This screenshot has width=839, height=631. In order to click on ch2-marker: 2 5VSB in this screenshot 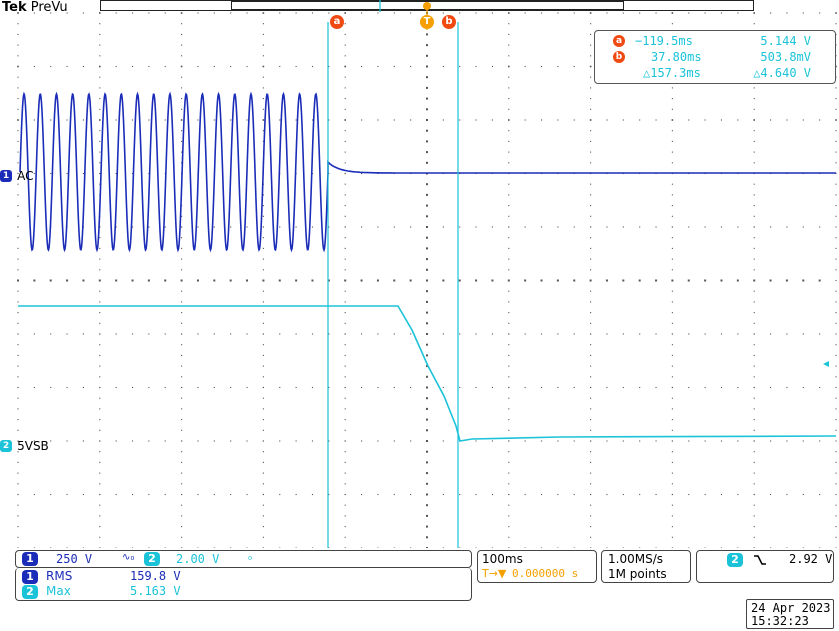, I will do `click(24, 444)`.